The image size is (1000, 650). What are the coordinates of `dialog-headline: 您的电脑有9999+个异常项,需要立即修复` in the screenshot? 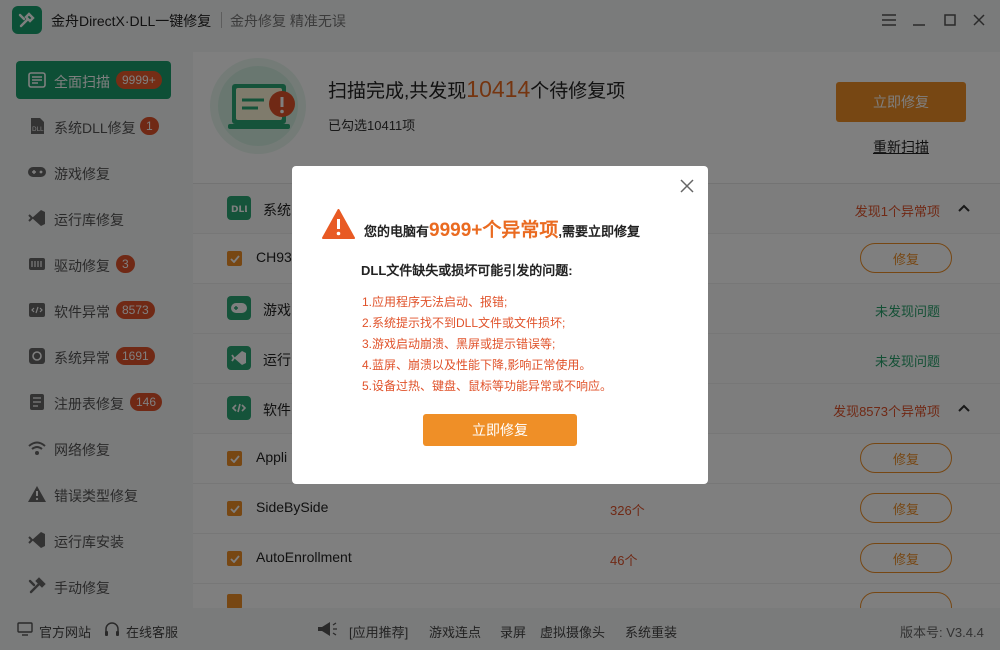 It's located at (502, 228).